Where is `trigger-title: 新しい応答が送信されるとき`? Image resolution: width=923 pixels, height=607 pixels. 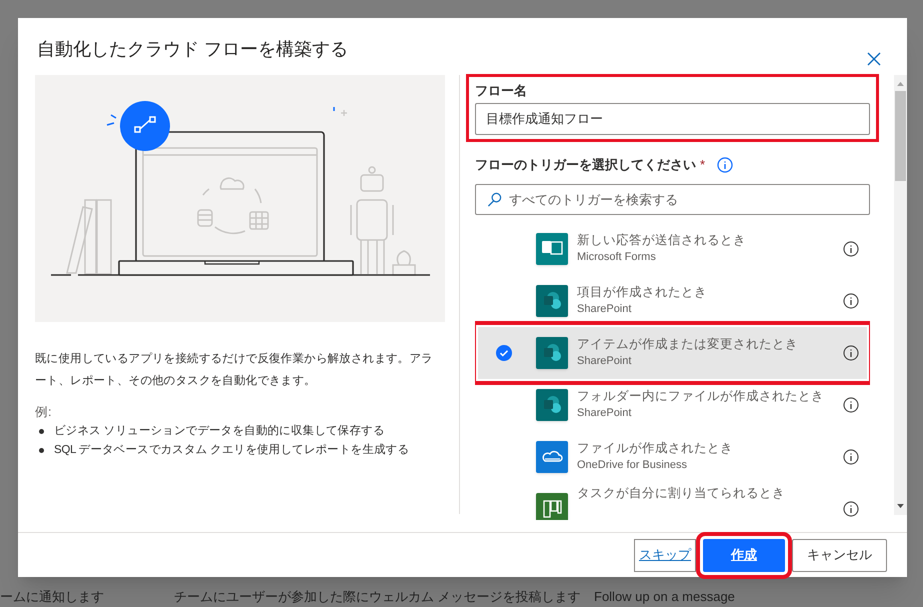
trigger-title: 新しい応答が送信されるとき is located at coordinates (662, 240).